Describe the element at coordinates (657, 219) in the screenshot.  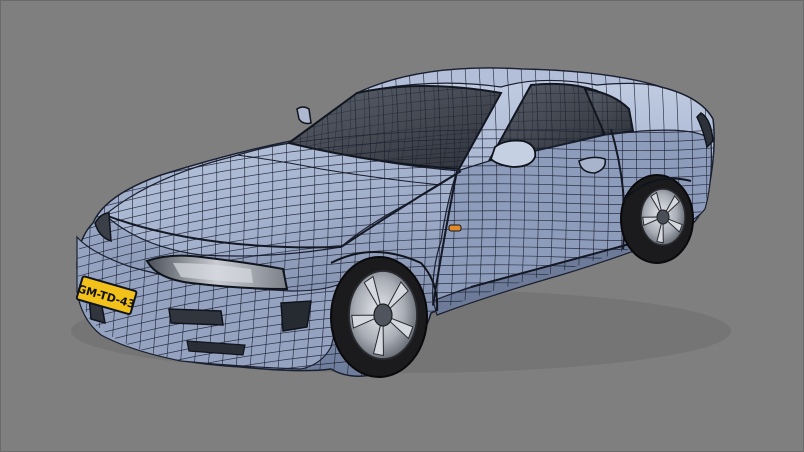
I see `rear-wheel` at that location.